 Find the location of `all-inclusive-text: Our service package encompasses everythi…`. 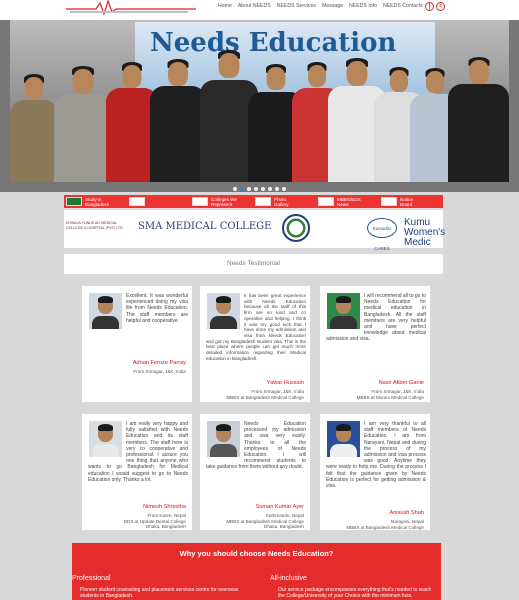

all-inclusive-text: Our service package encompasses everythi… is located at coordinates (355, 593).